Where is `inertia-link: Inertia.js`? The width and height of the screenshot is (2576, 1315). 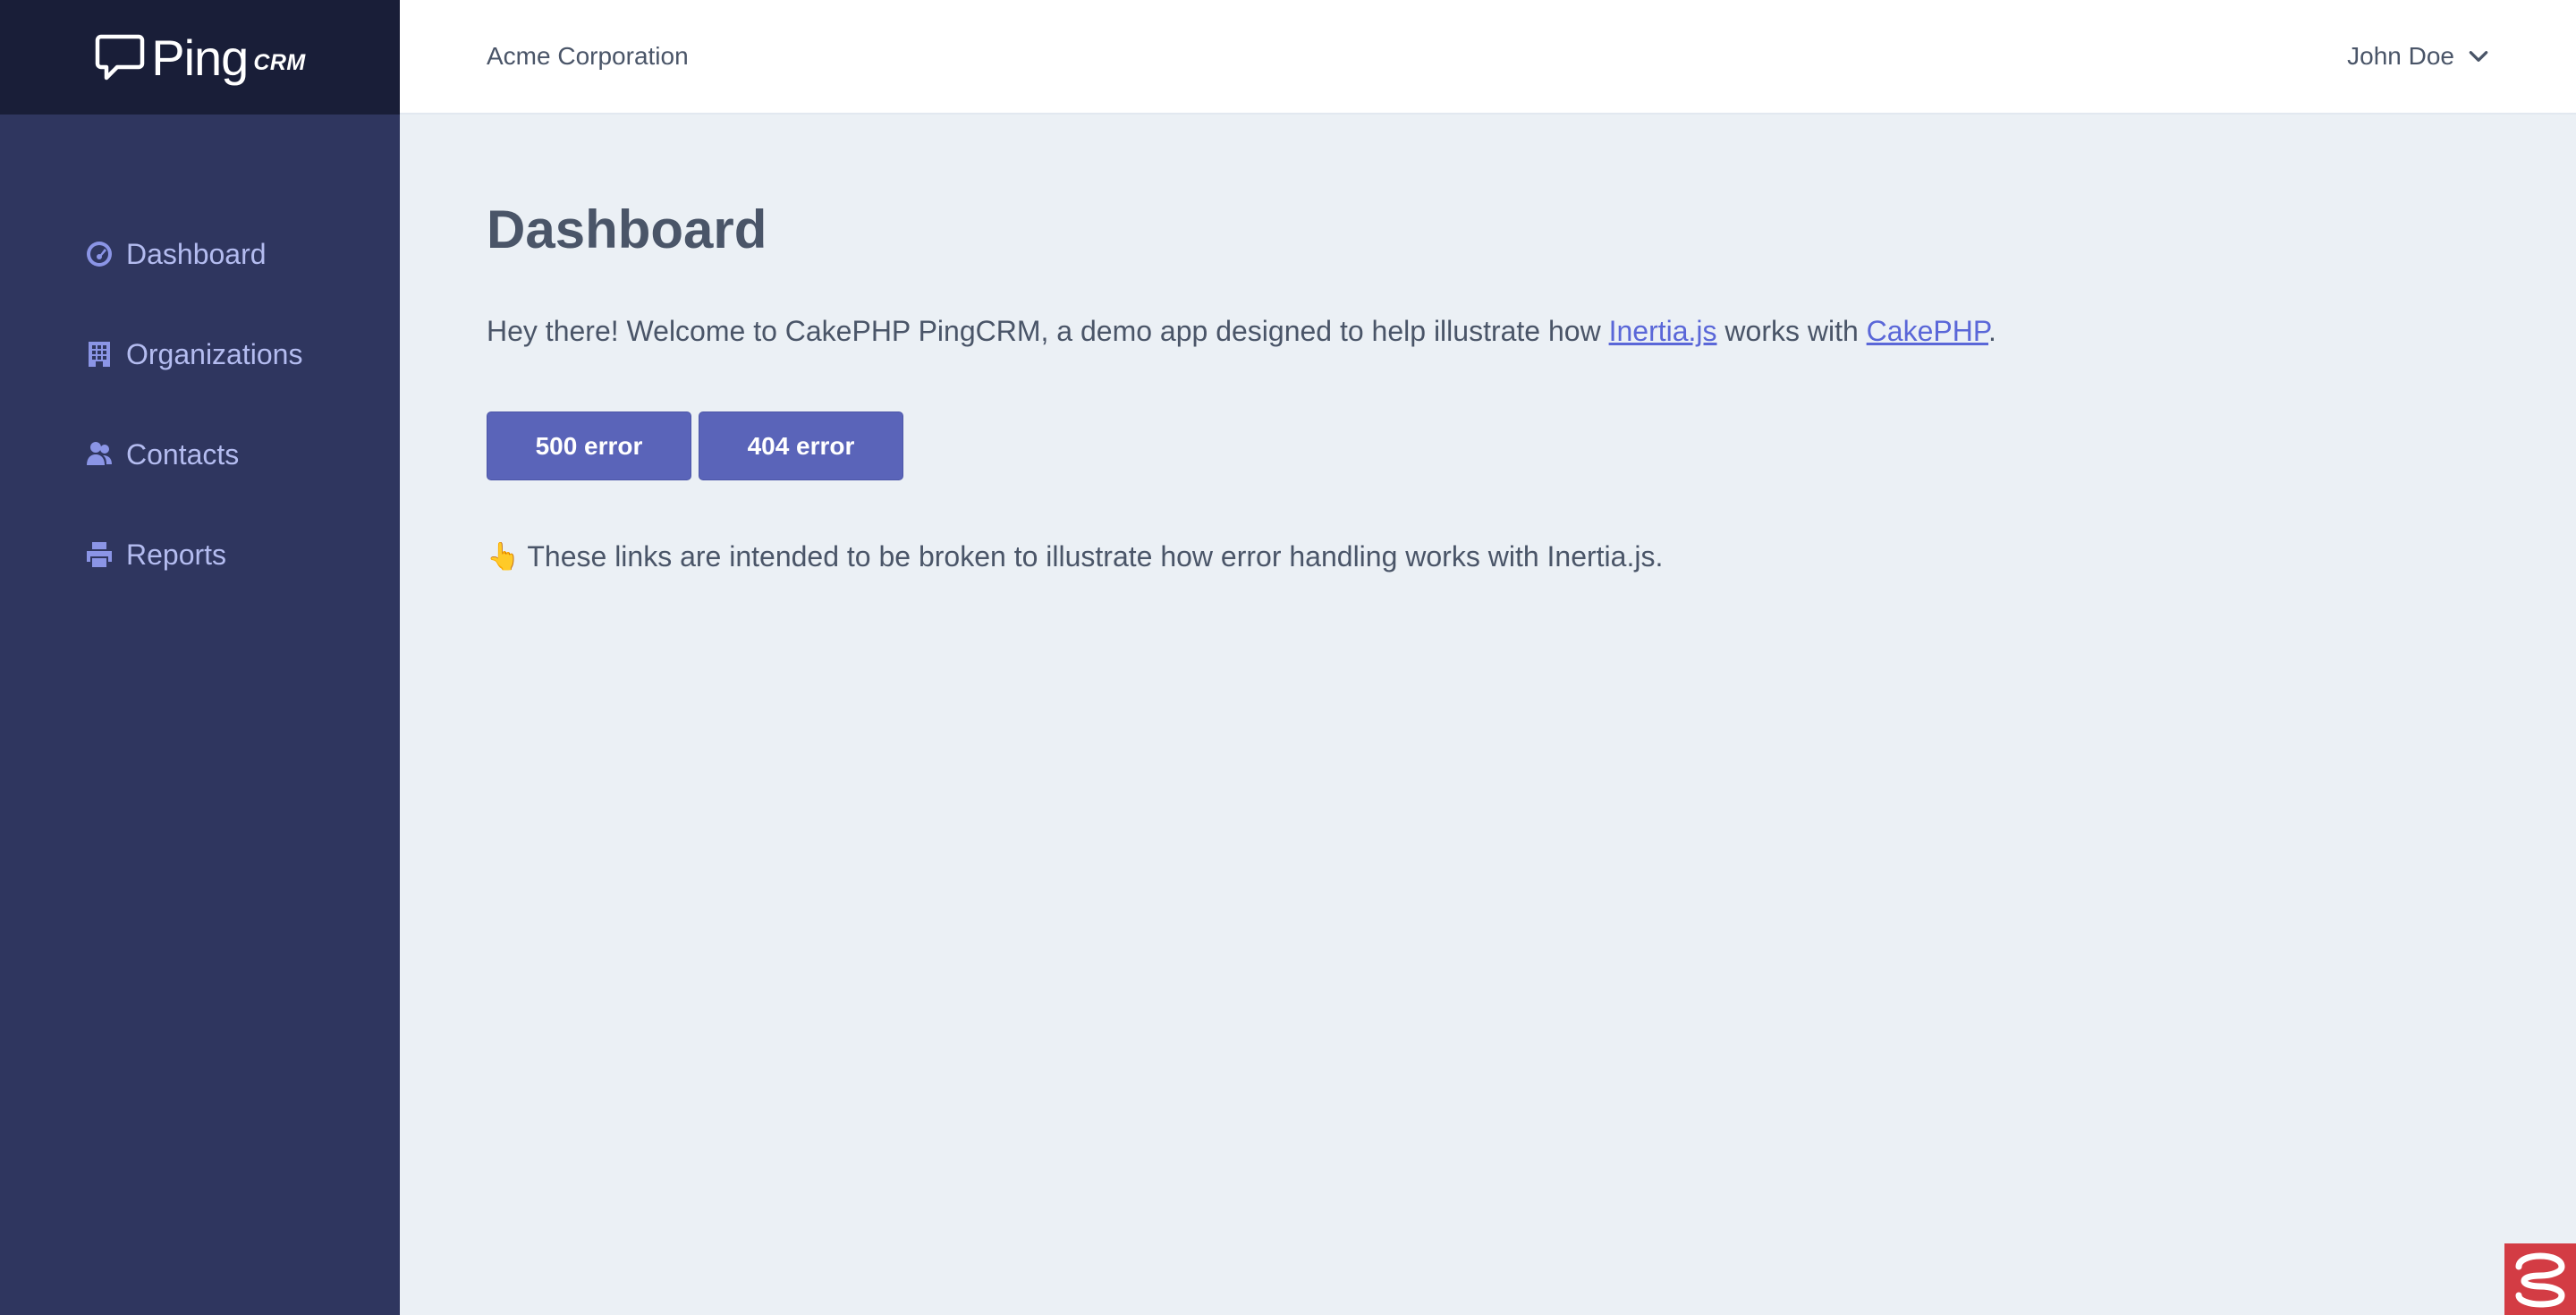 inertia-link: Inertia.js is located at coordinates (1663, 331).